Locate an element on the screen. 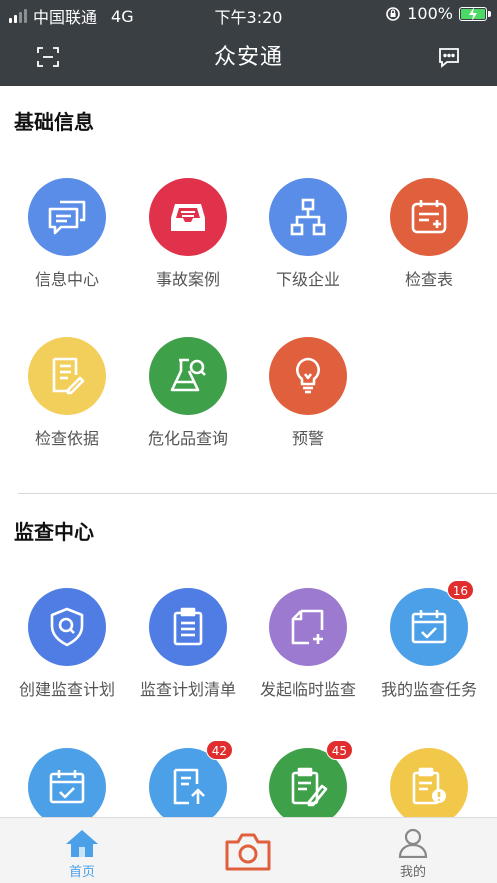  top-bar: 中国联通 4G 下午3:20 100% 众安通 is located at coordinates (248, 43).